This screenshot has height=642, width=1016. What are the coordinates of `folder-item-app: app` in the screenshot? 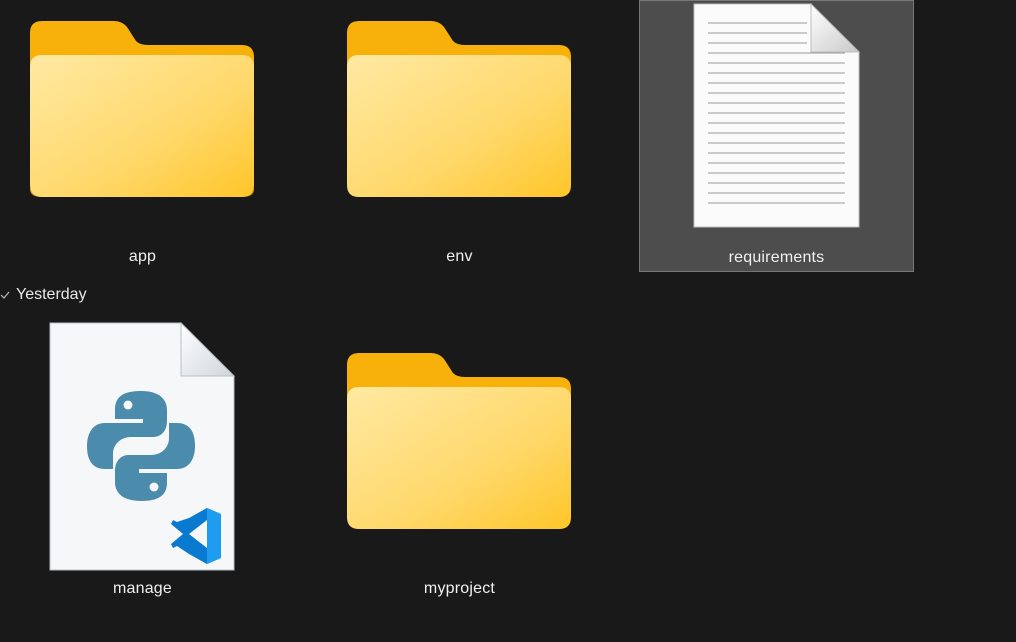 It's located at (142, 136).